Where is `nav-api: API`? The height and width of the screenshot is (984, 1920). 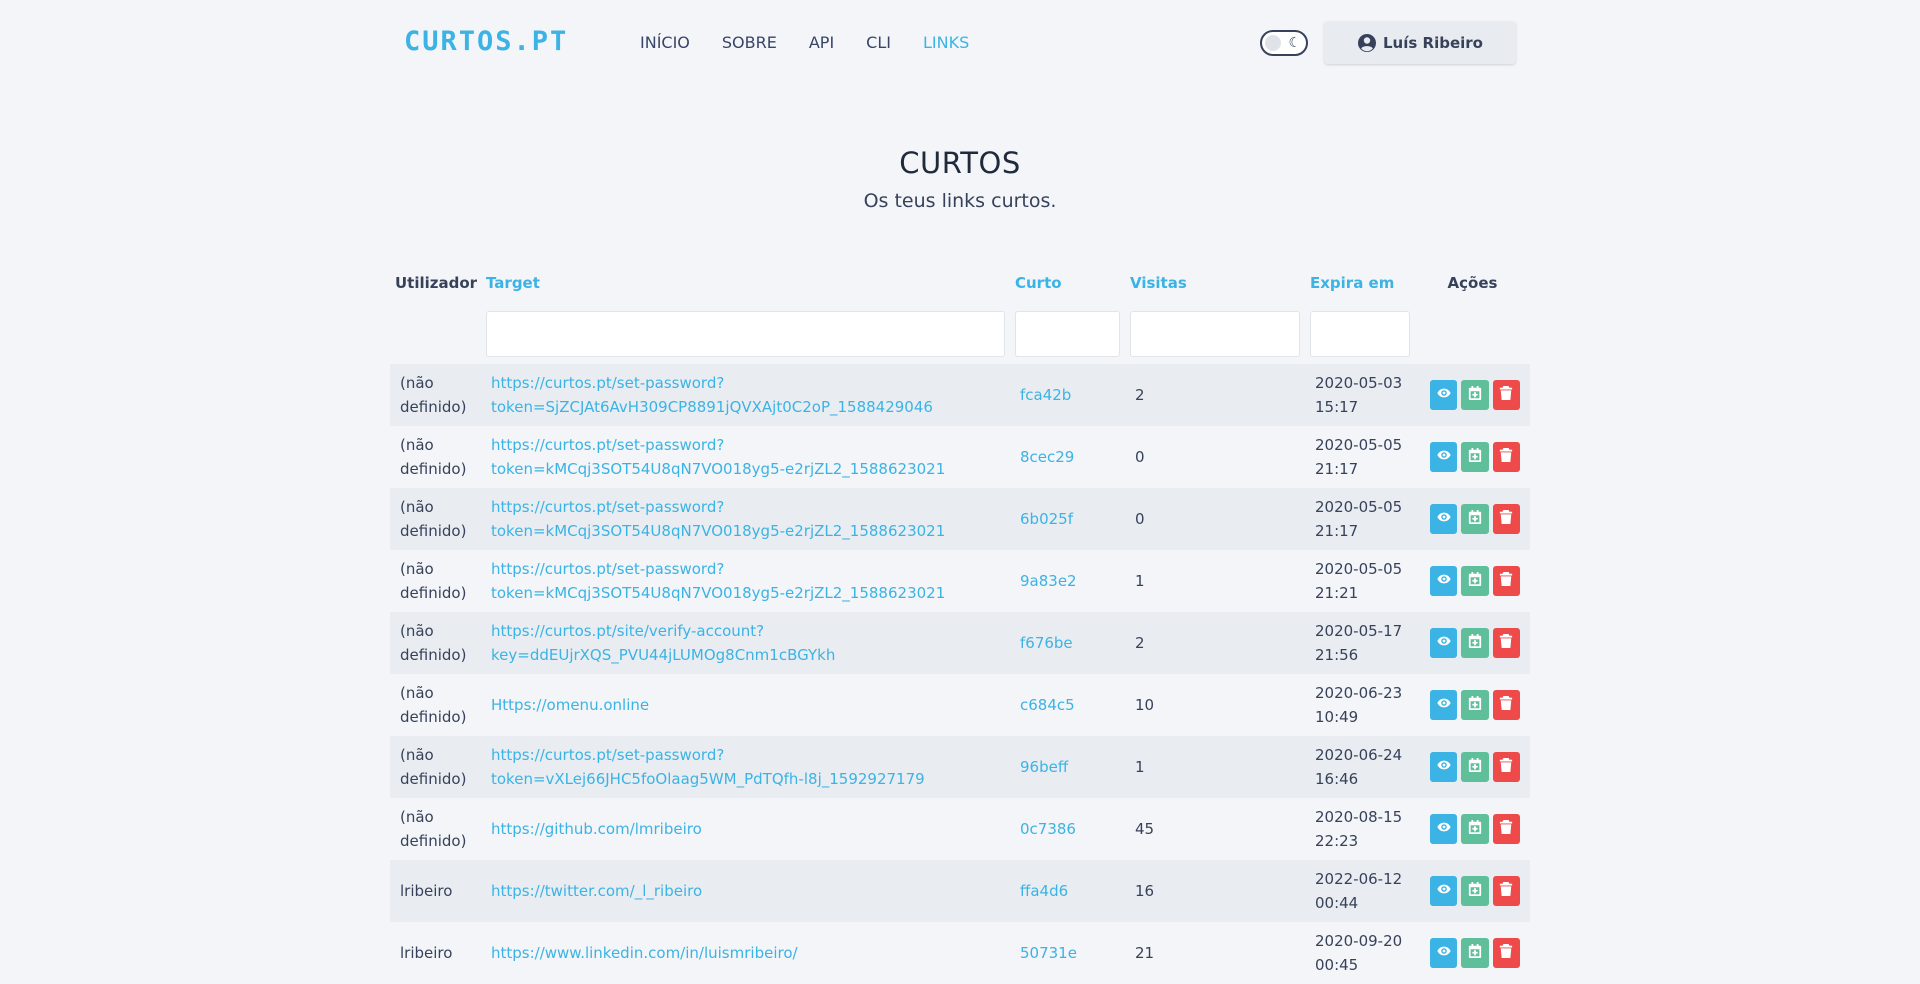
nav-api: API is located at coordinates (821, 42).